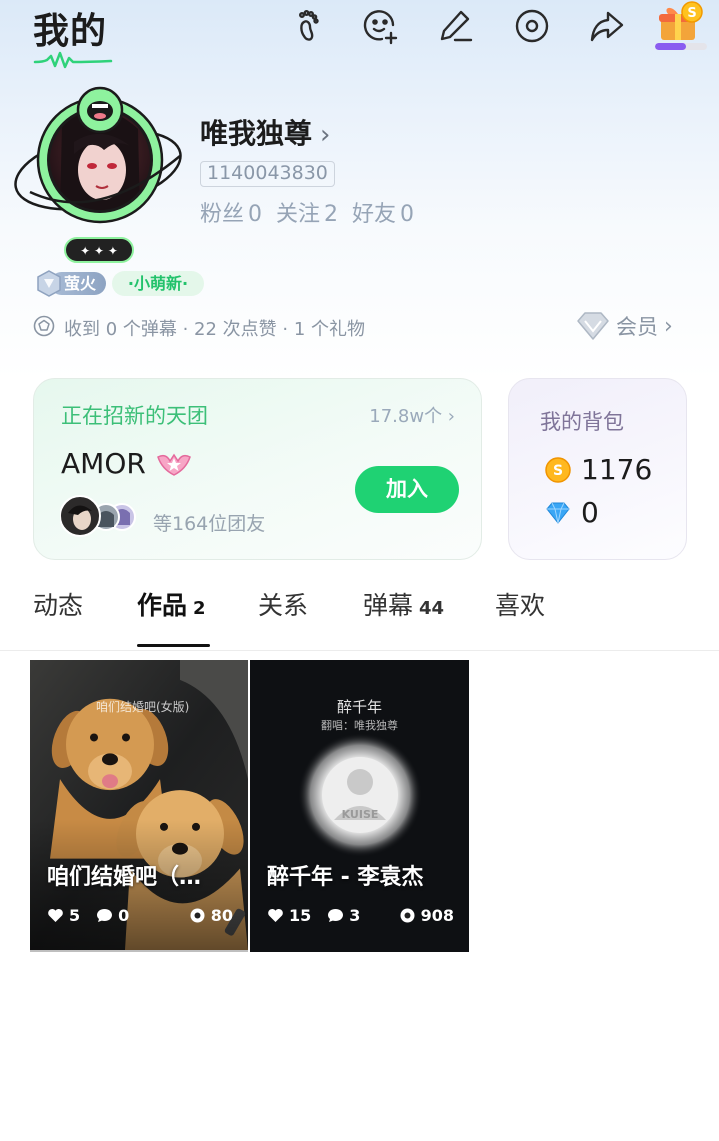 The image size is (719, 1141). What do you see at coordinates (140, 915) in the screenshot?
I see `work-stats: 5 0 80` at bounding box center [140, 915].